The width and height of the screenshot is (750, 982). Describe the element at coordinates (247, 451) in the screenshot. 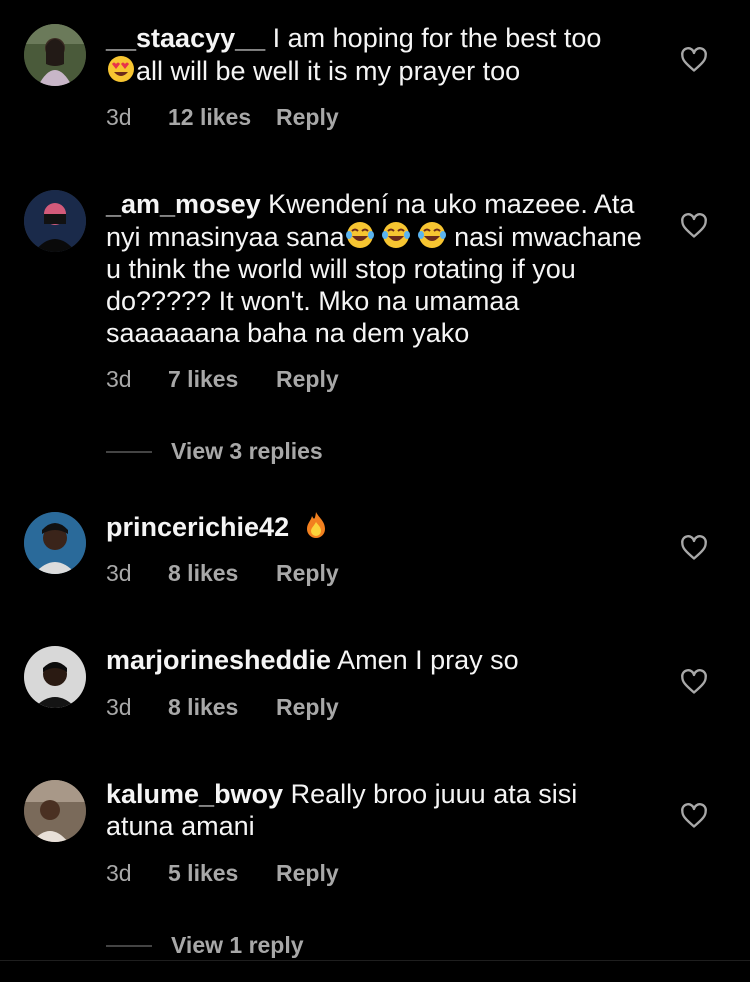

I see `view-replies-label: View 3 replies` at that location.